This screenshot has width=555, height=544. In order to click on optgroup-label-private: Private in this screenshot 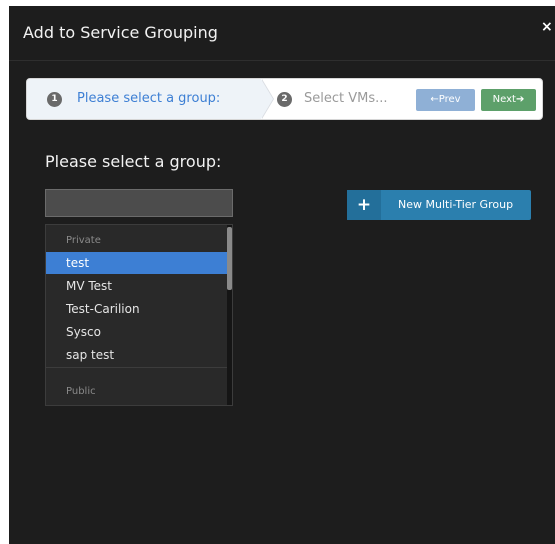, I will do `click(83, 240)`.